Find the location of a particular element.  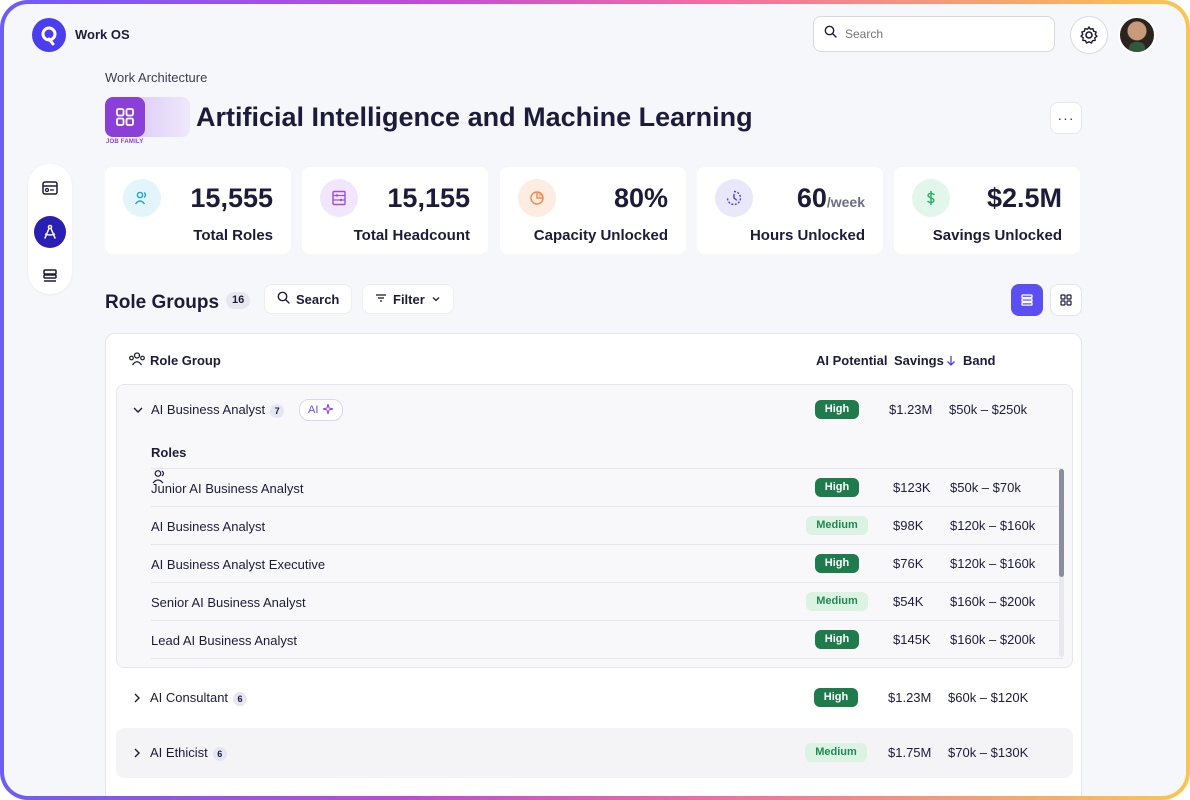

stat-value: 60/week is located at coordinates (831, 198).